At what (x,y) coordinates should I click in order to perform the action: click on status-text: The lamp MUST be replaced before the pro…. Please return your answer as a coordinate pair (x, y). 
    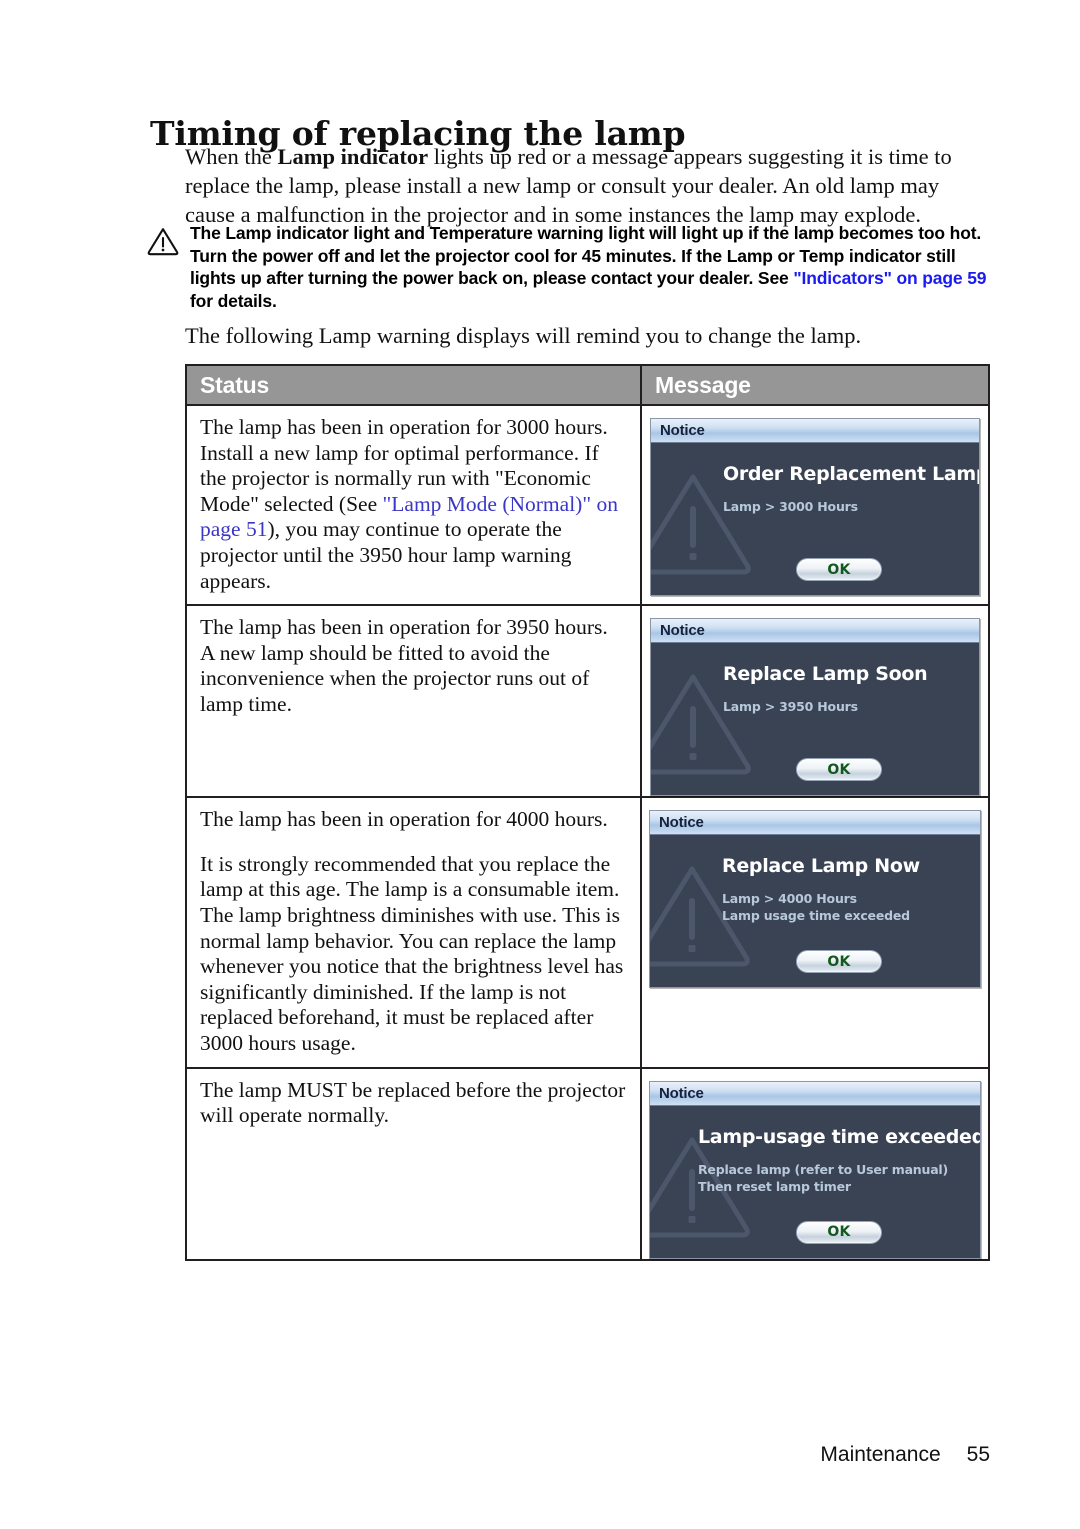
    Looking at the image, I should click on (413, 1104).